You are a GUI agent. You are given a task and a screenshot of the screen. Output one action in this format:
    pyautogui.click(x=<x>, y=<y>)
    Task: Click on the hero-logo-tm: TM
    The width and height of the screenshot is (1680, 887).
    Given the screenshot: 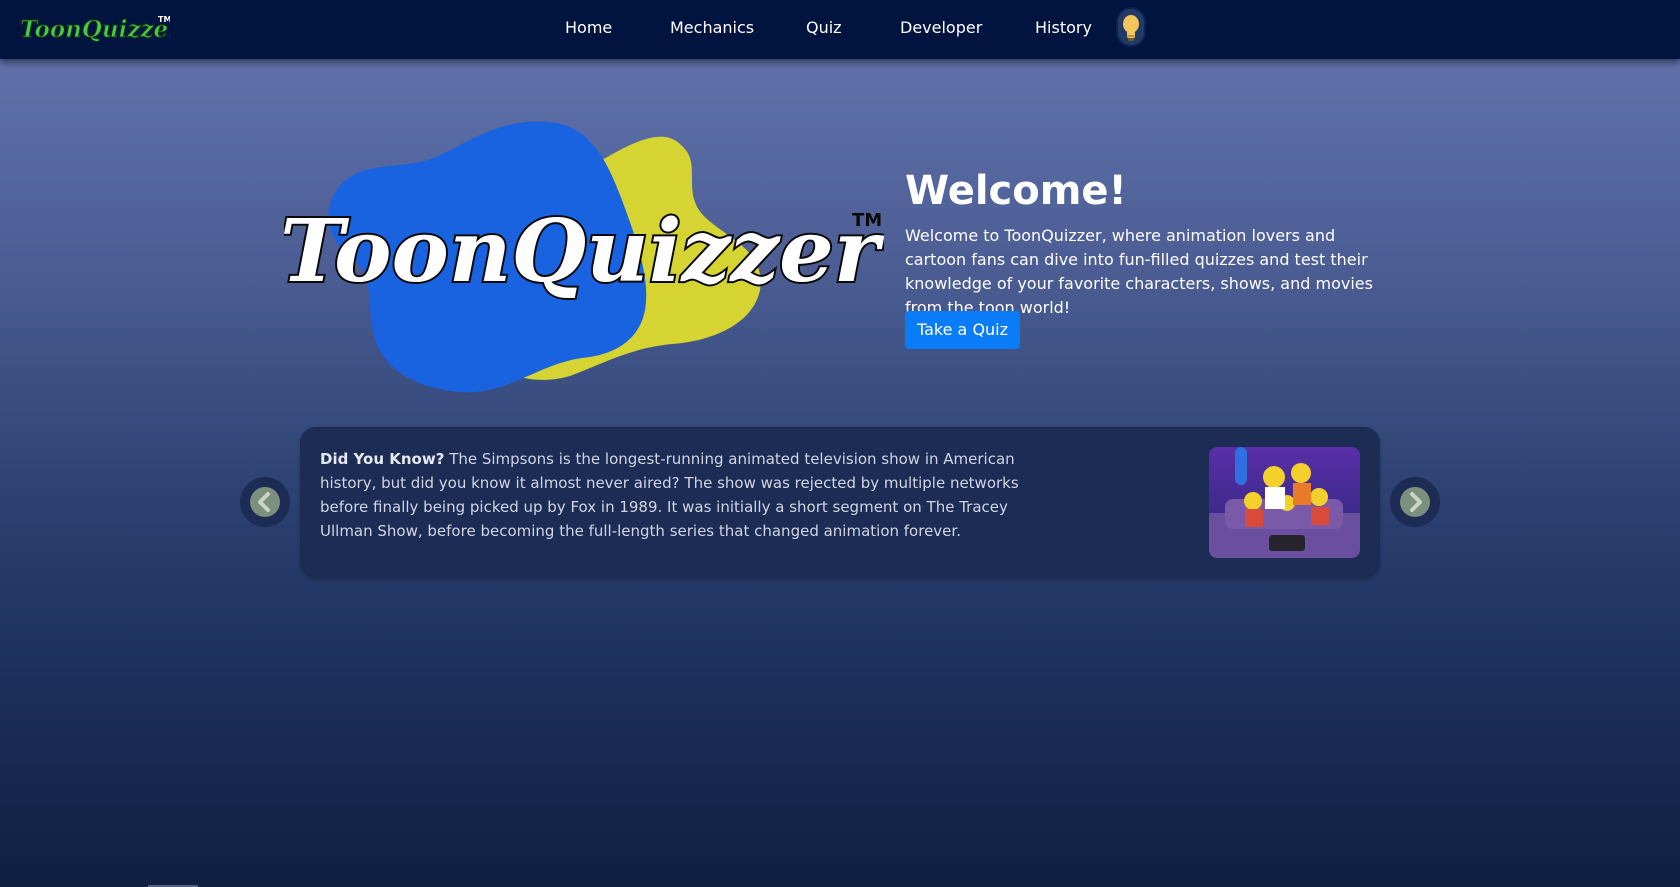 What is the action you would take?
    pyautogui.click(x=867, y=220)
    